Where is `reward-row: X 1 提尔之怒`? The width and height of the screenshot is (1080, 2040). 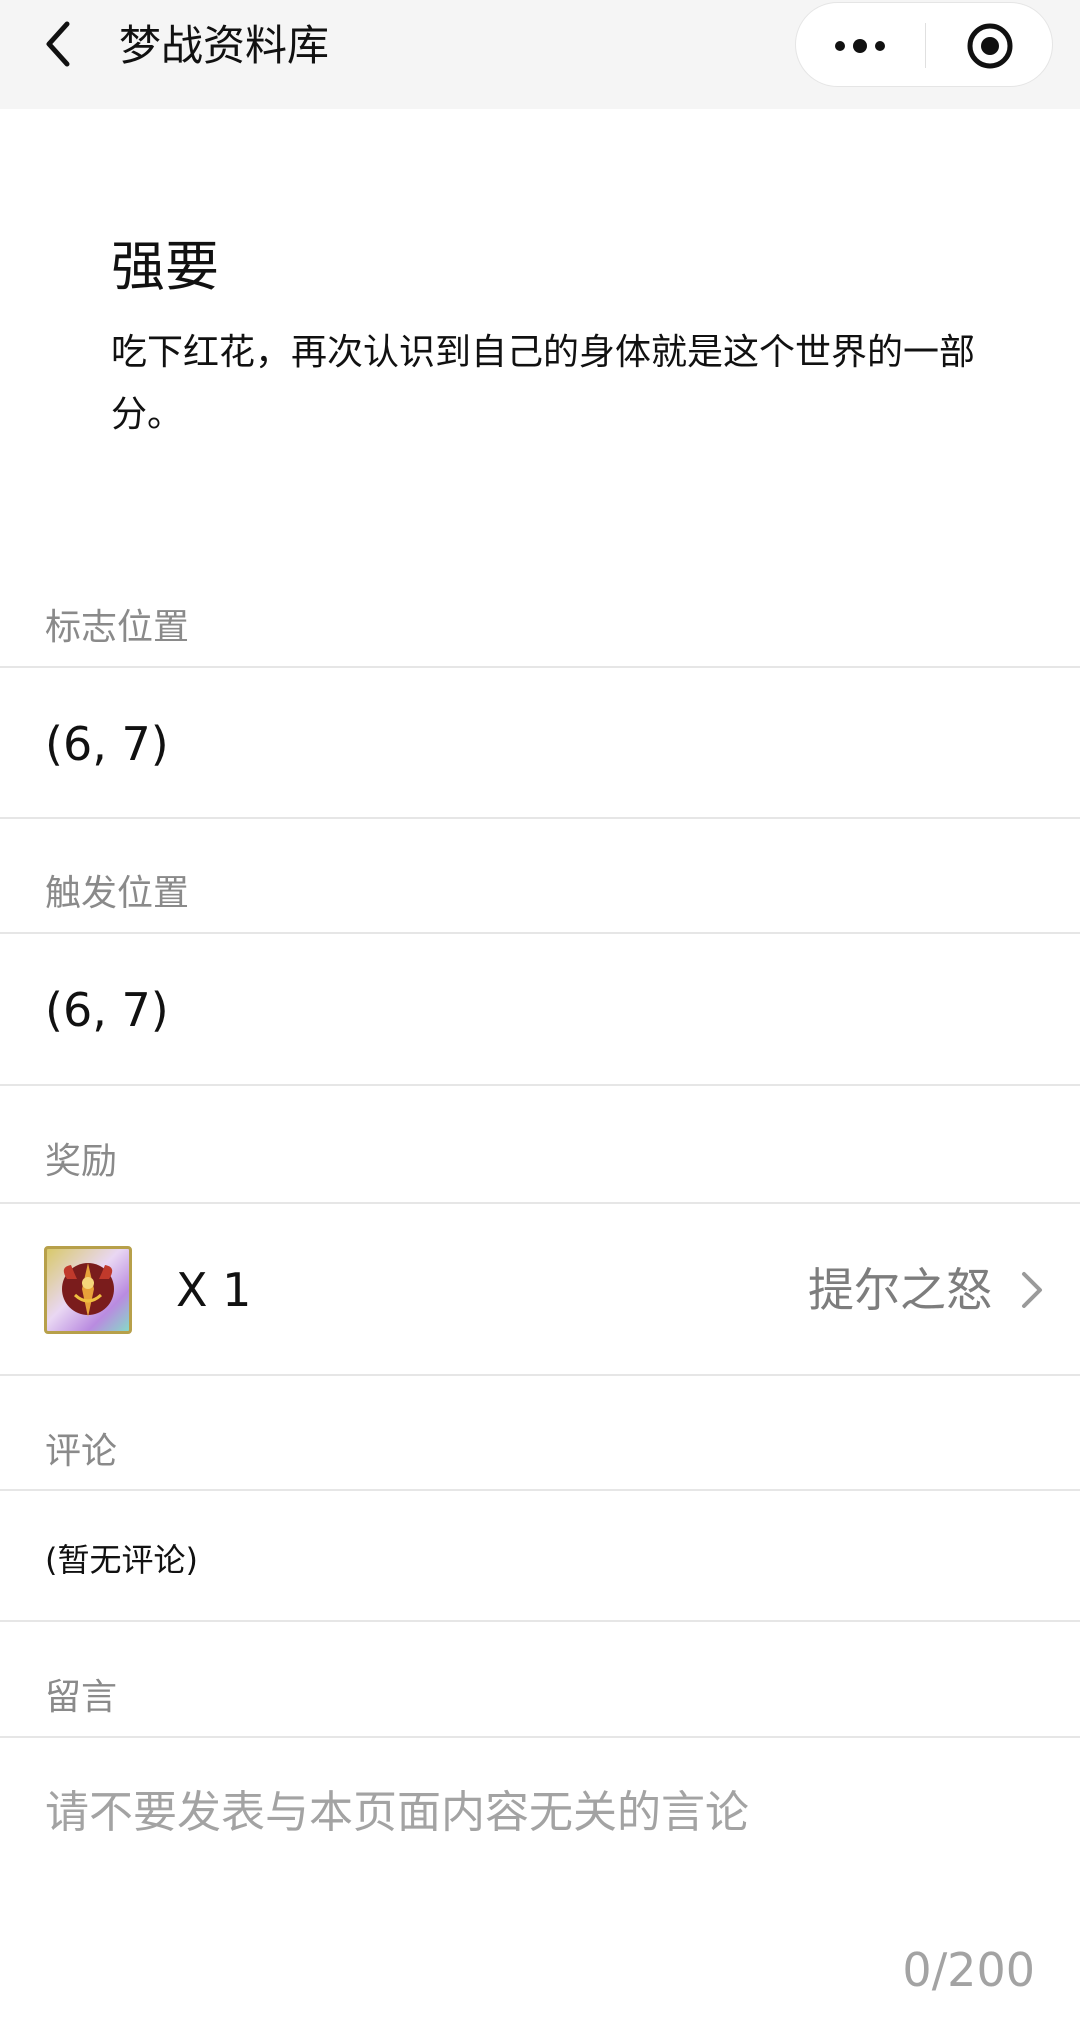 reward-row: X 1 提尔之怒 is located at coordinates (540, 1288).